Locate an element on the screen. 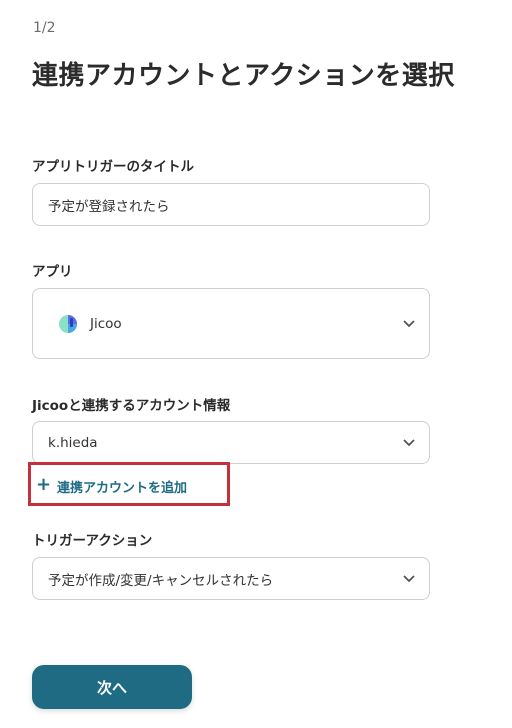 The height and width of the screenshot is (728, 512). add-account-label: 連携アカウントを追加 is located at coordinates (122, 488).